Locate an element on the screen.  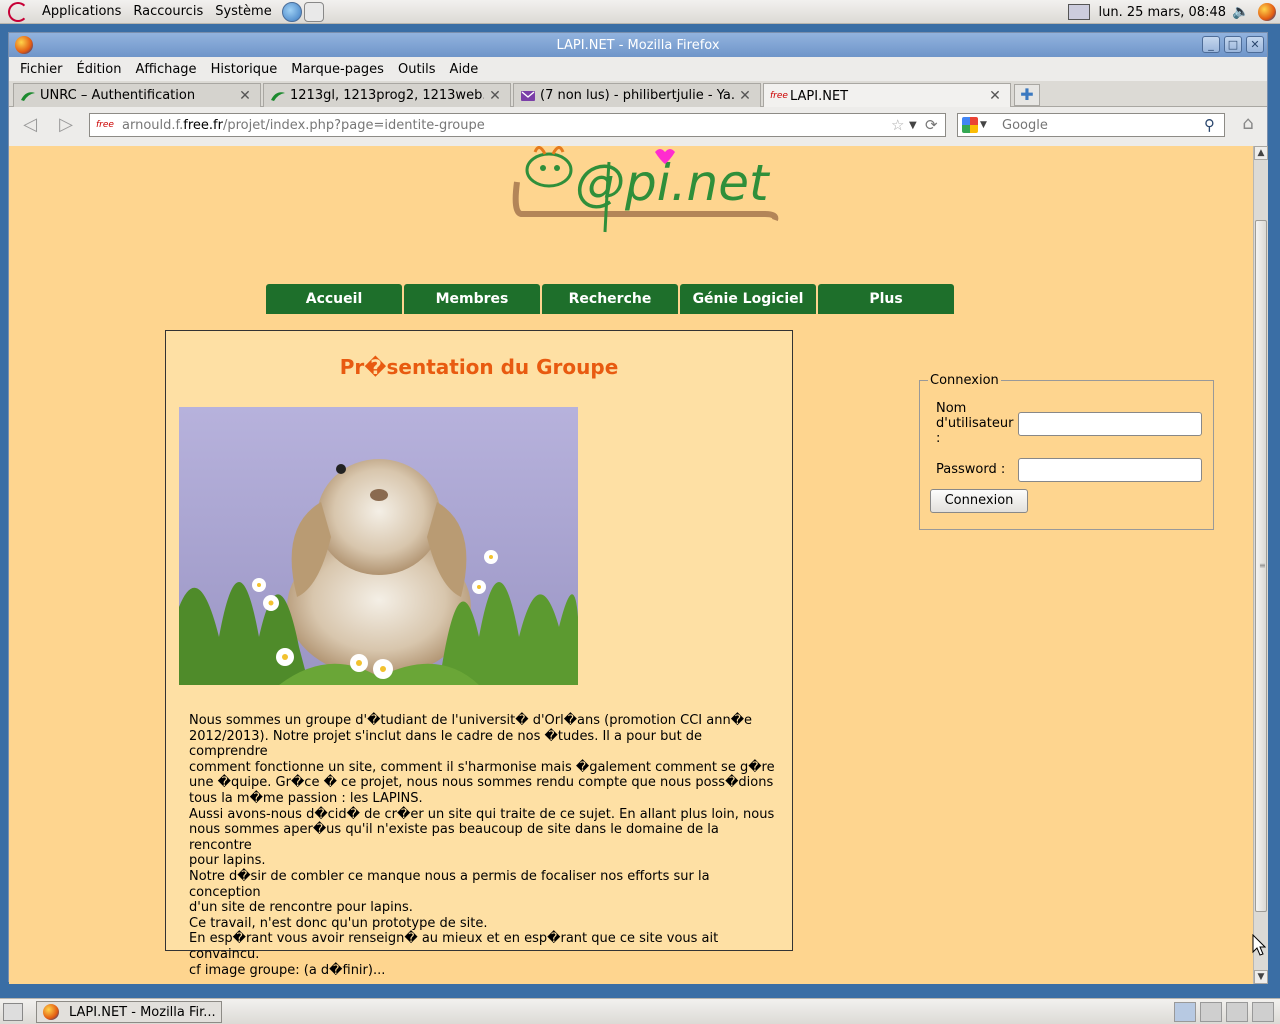
menu-aide: Aide is located at coordinates (464, 69).